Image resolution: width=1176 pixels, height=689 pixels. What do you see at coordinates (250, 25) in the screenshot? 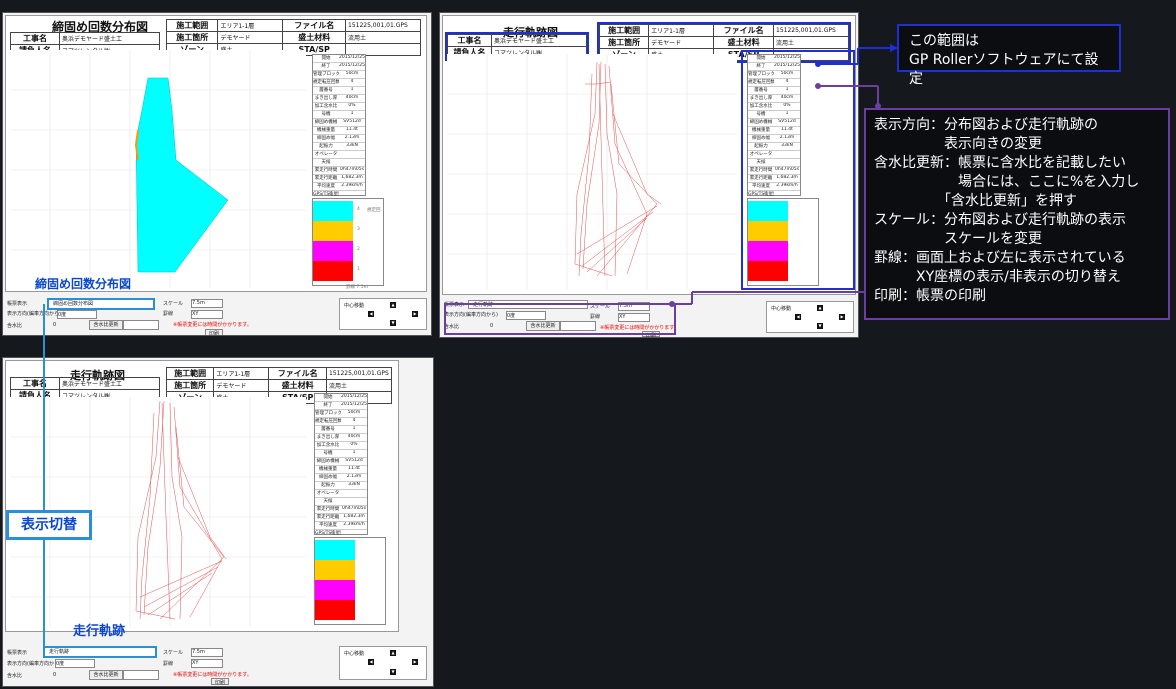
I see `survey-range-value: エリア1-1層` at bounding box center [250, 25].